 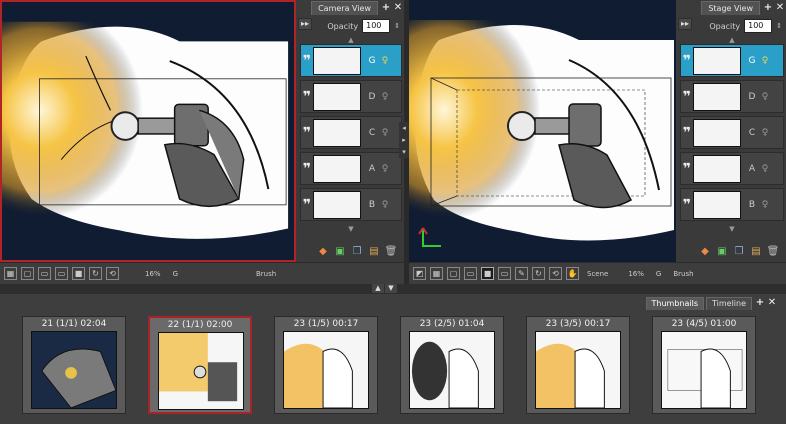 I want to click on reset-view-icon: ⟲, so click(x=112, y=273).